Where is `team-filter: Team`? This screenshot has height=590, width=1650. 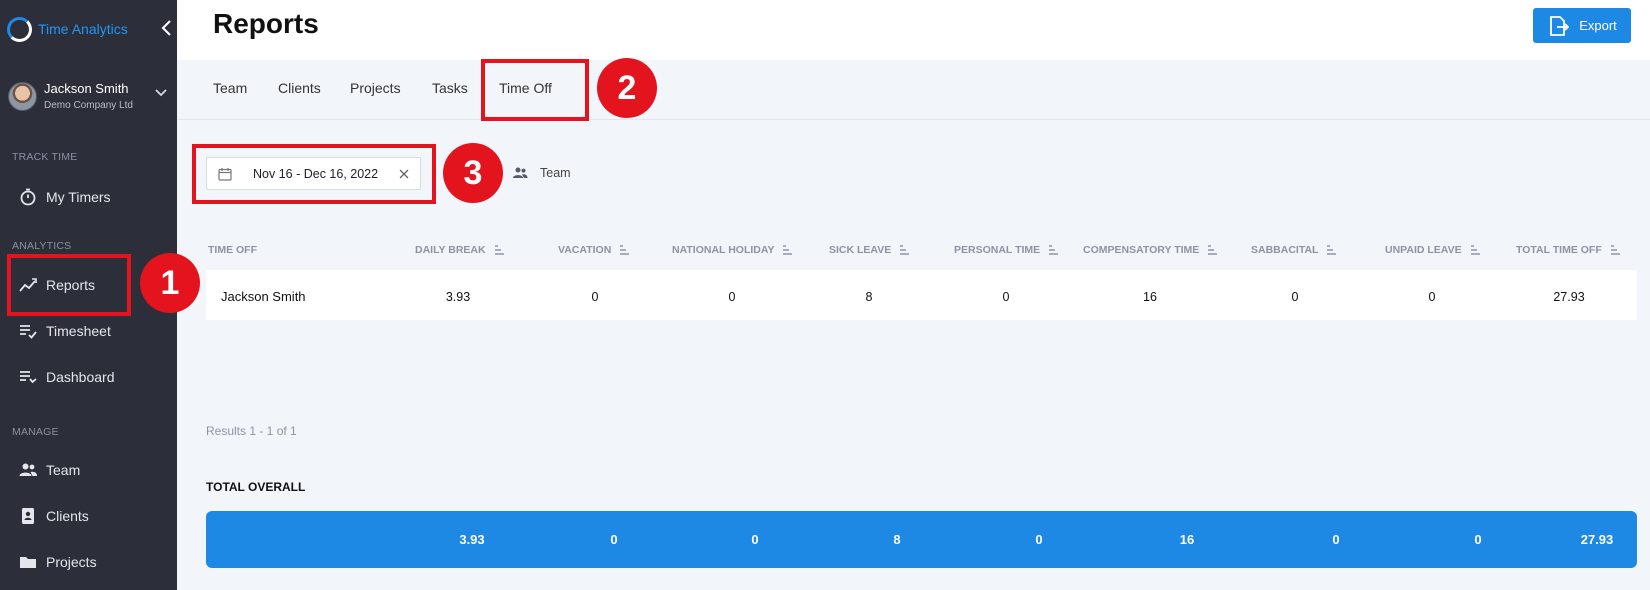
team-filter: Team is located at coordinates (541, 173).